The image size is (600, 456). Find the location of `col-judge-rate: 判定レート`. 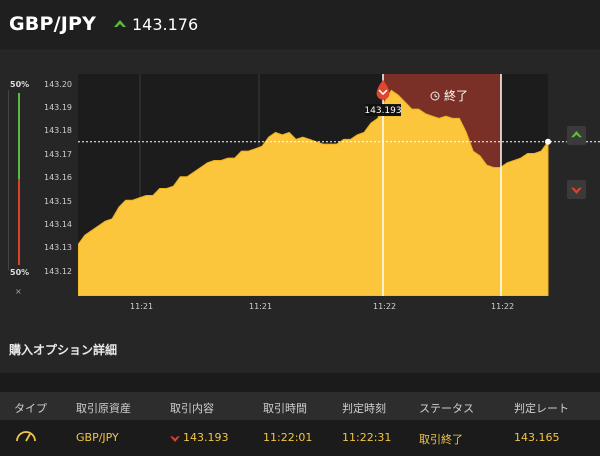

col-judge-rate: 判定レート is located at coordinates (541, 408).